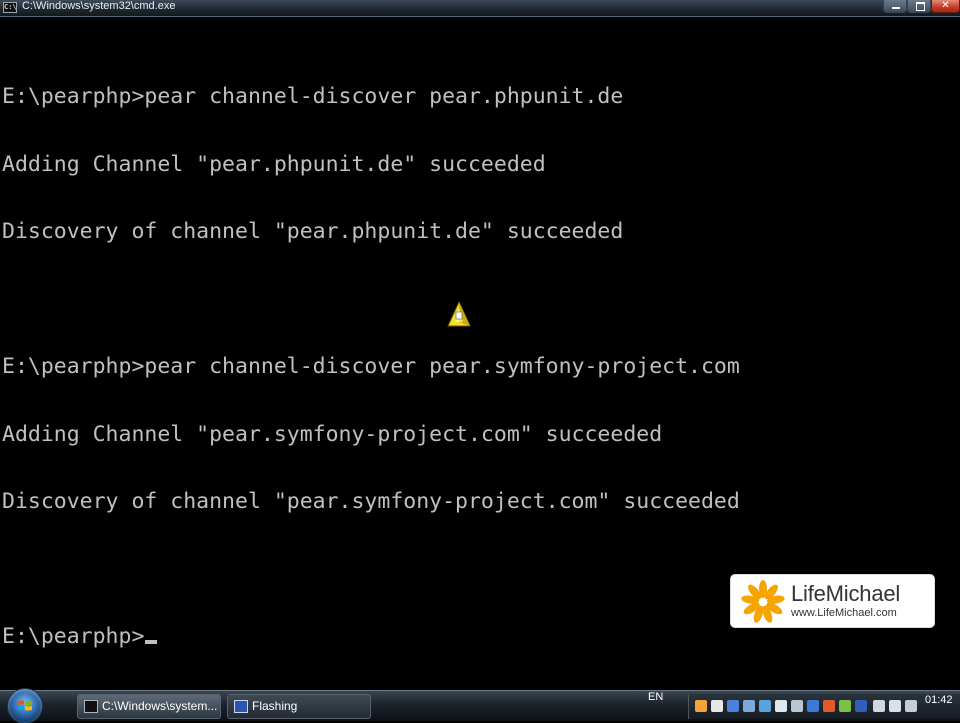  What do you see at coordinates (459, 313) in the screenshot?
I see `busy-cursor-icon` at bounding box center [459, 313].